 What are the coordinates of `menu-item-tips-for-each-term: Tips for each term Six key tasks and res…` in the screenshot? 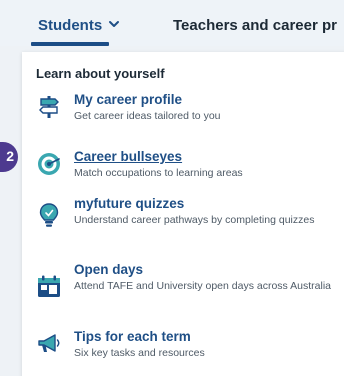 It's located at (186, 346).